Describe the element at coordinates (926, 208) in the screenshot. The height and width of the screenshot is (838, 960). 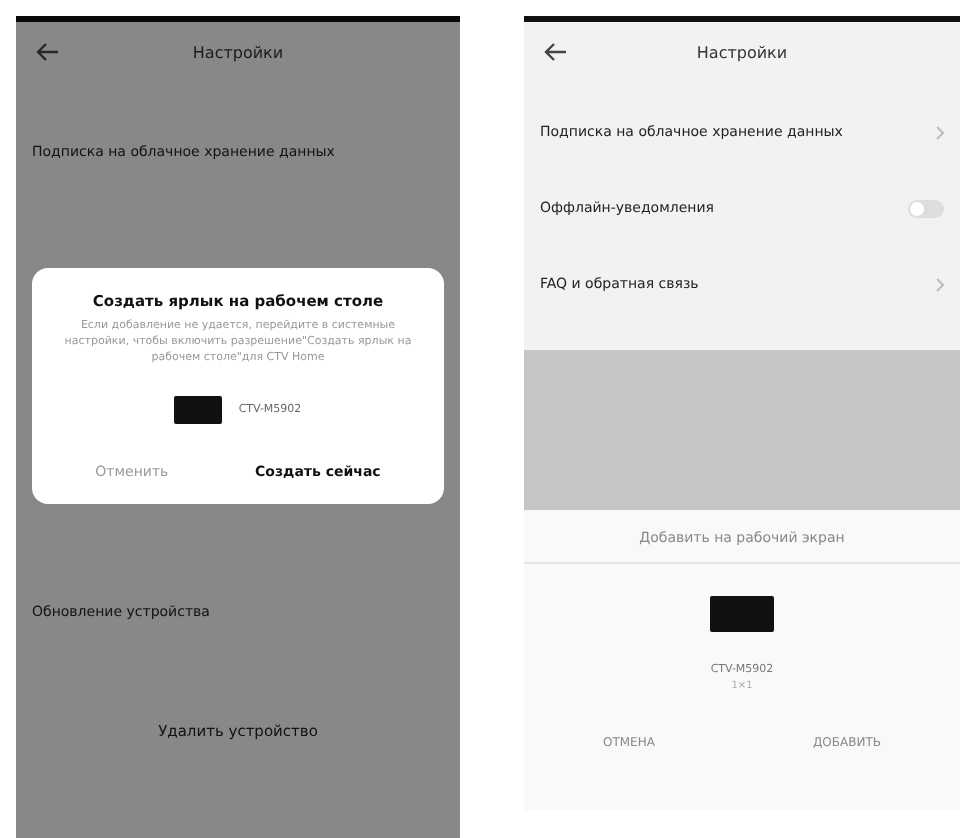
I see `toggle-switch` at that location.